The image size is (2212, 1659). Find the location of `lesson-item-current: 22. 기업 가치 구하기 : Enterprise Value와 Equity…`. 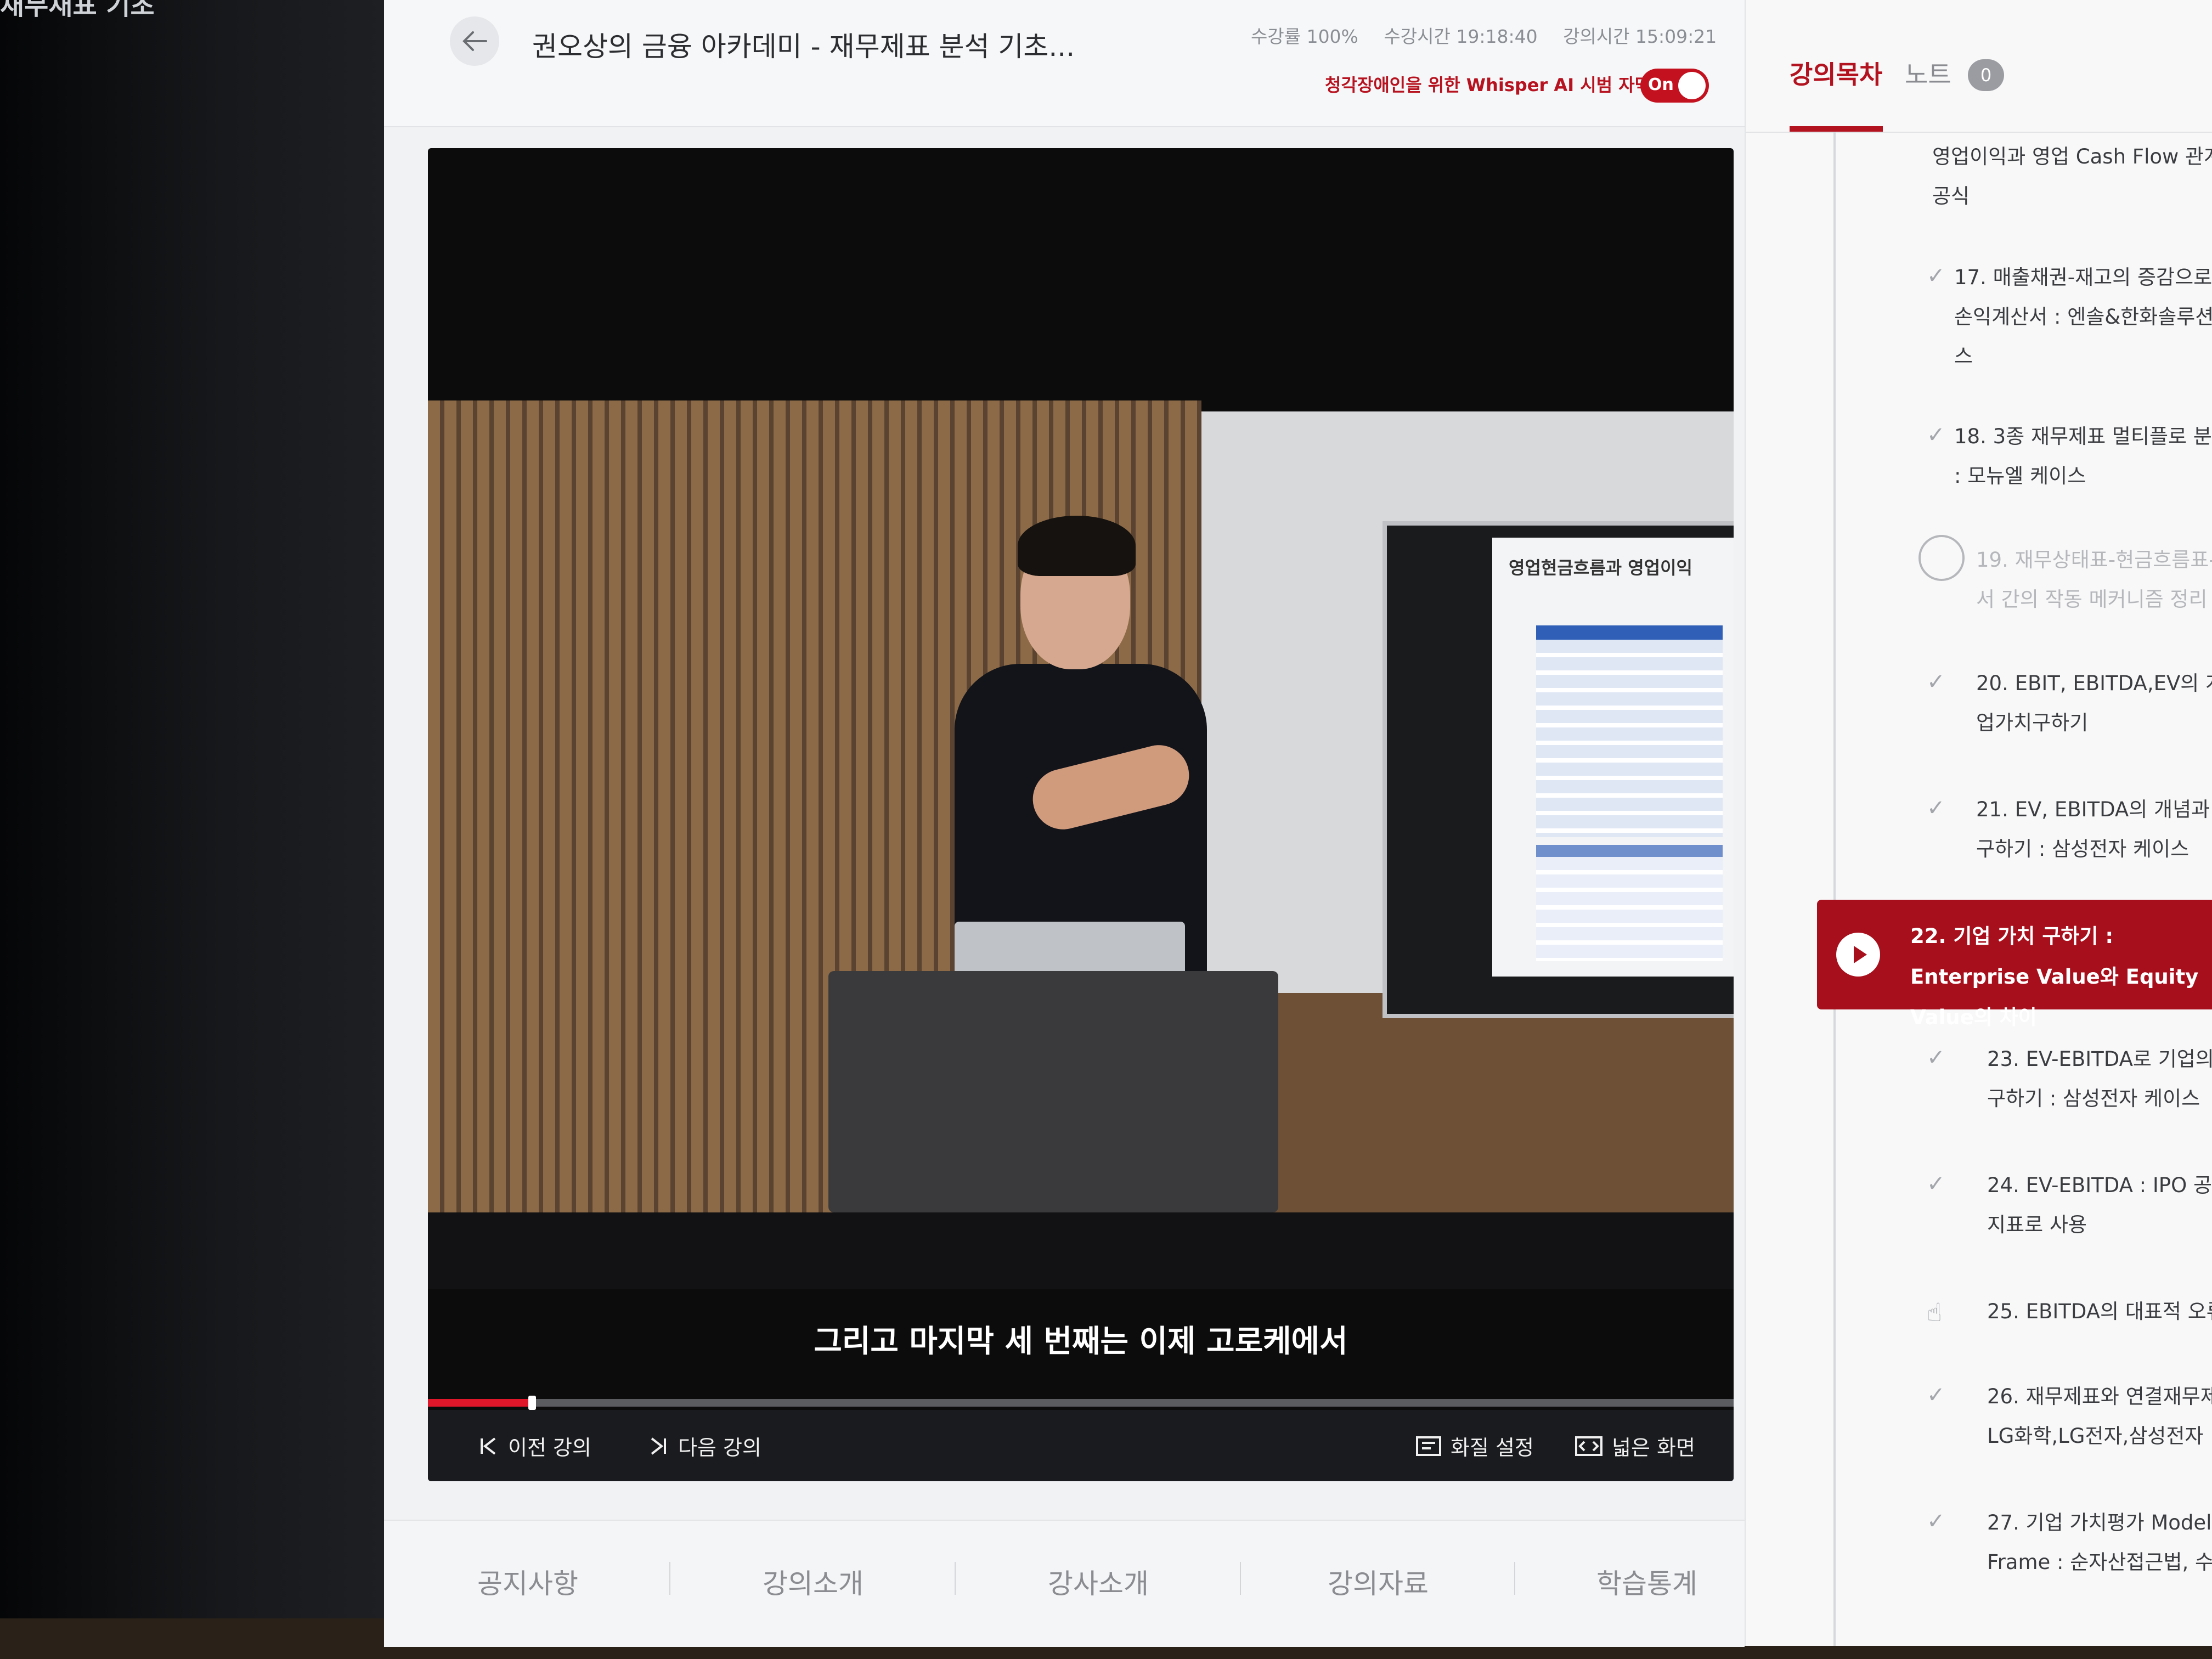

lesson-item-current: 22. 기업 가치 구하기 : Enterprise Value와 Equity… is located at coordinates (2015, 964).